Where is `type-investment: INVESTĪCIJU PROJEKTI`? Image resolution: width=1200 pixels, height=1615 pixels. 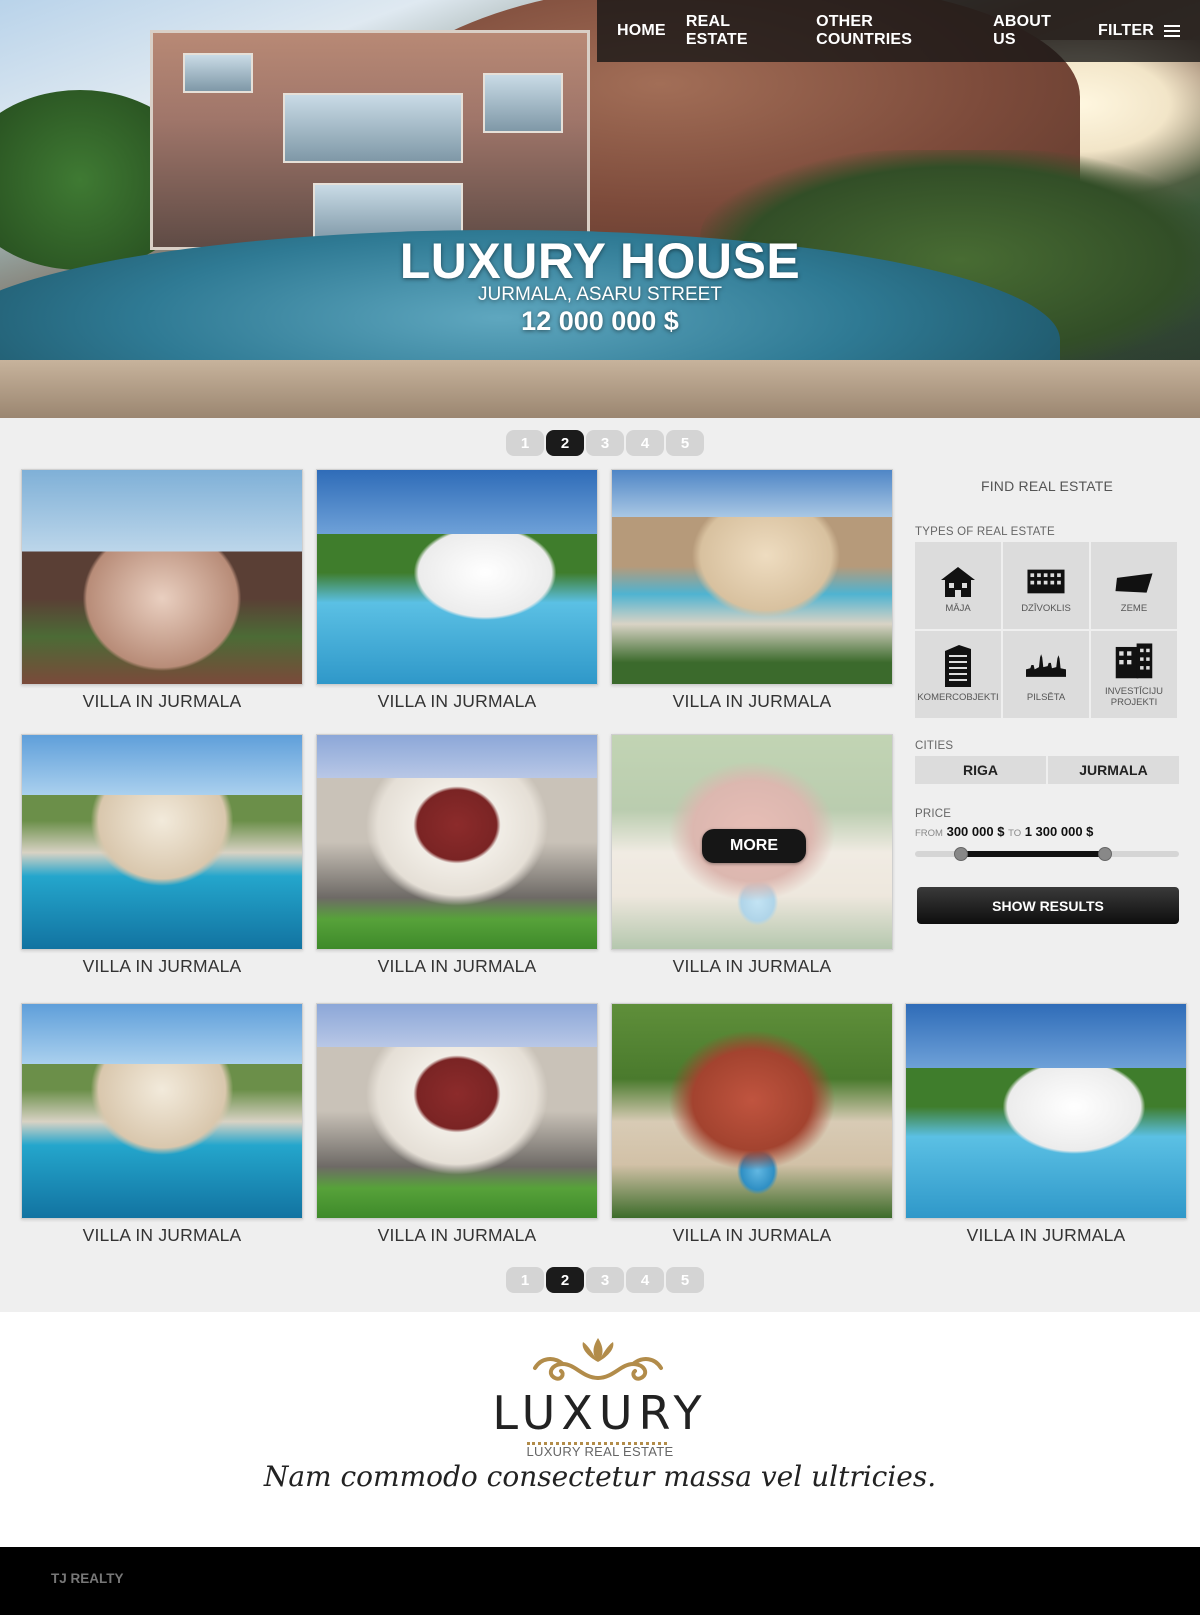
type-investment: INVESTĪCIJU PROJEKTI is located at coordinates (1134, 674).